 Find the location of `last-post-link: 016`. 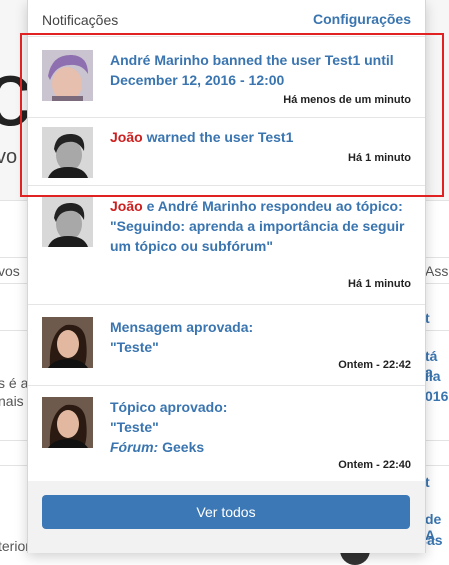

last-post-link: 016 is located at coordinates (436, 396).